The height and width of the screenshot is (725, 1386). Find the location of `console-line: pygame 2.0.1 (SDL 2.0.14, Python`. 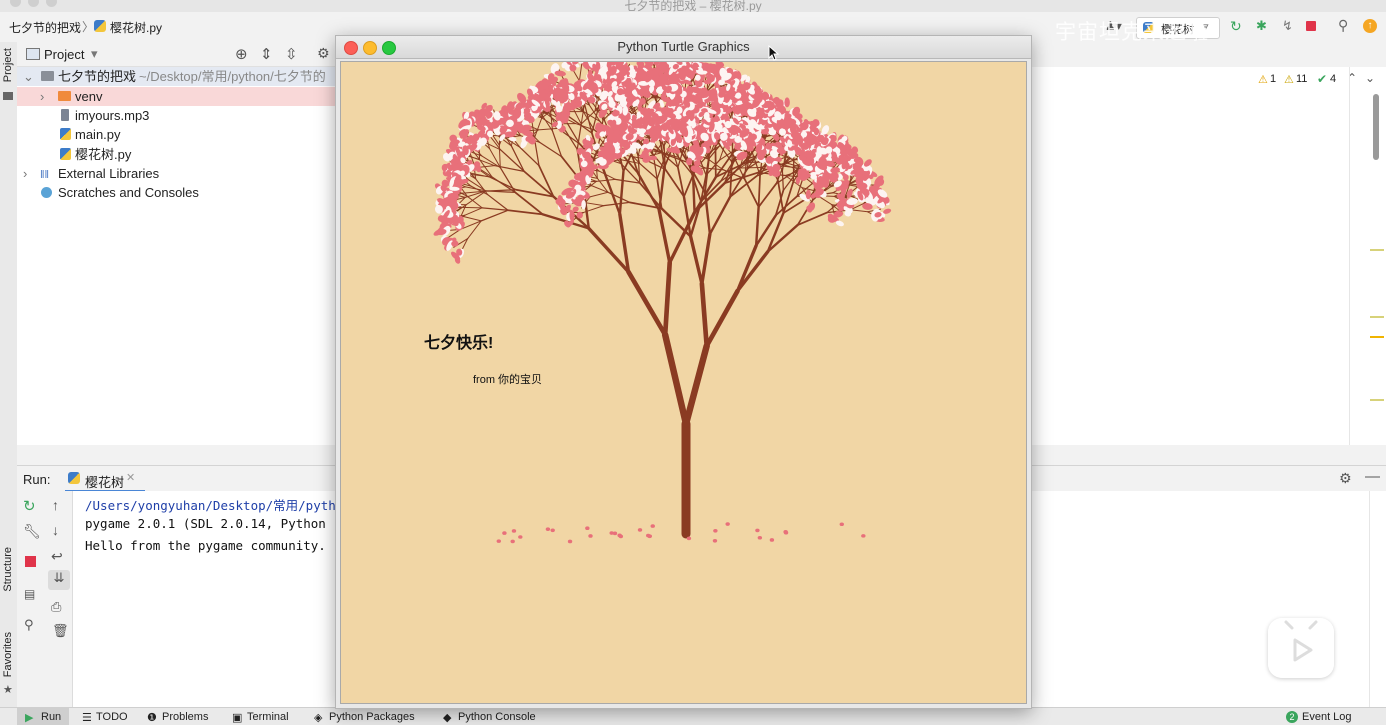

console-line: pygame 2.0.1 (SDL 2.0.14, Python is located at coordinates (205, 523).